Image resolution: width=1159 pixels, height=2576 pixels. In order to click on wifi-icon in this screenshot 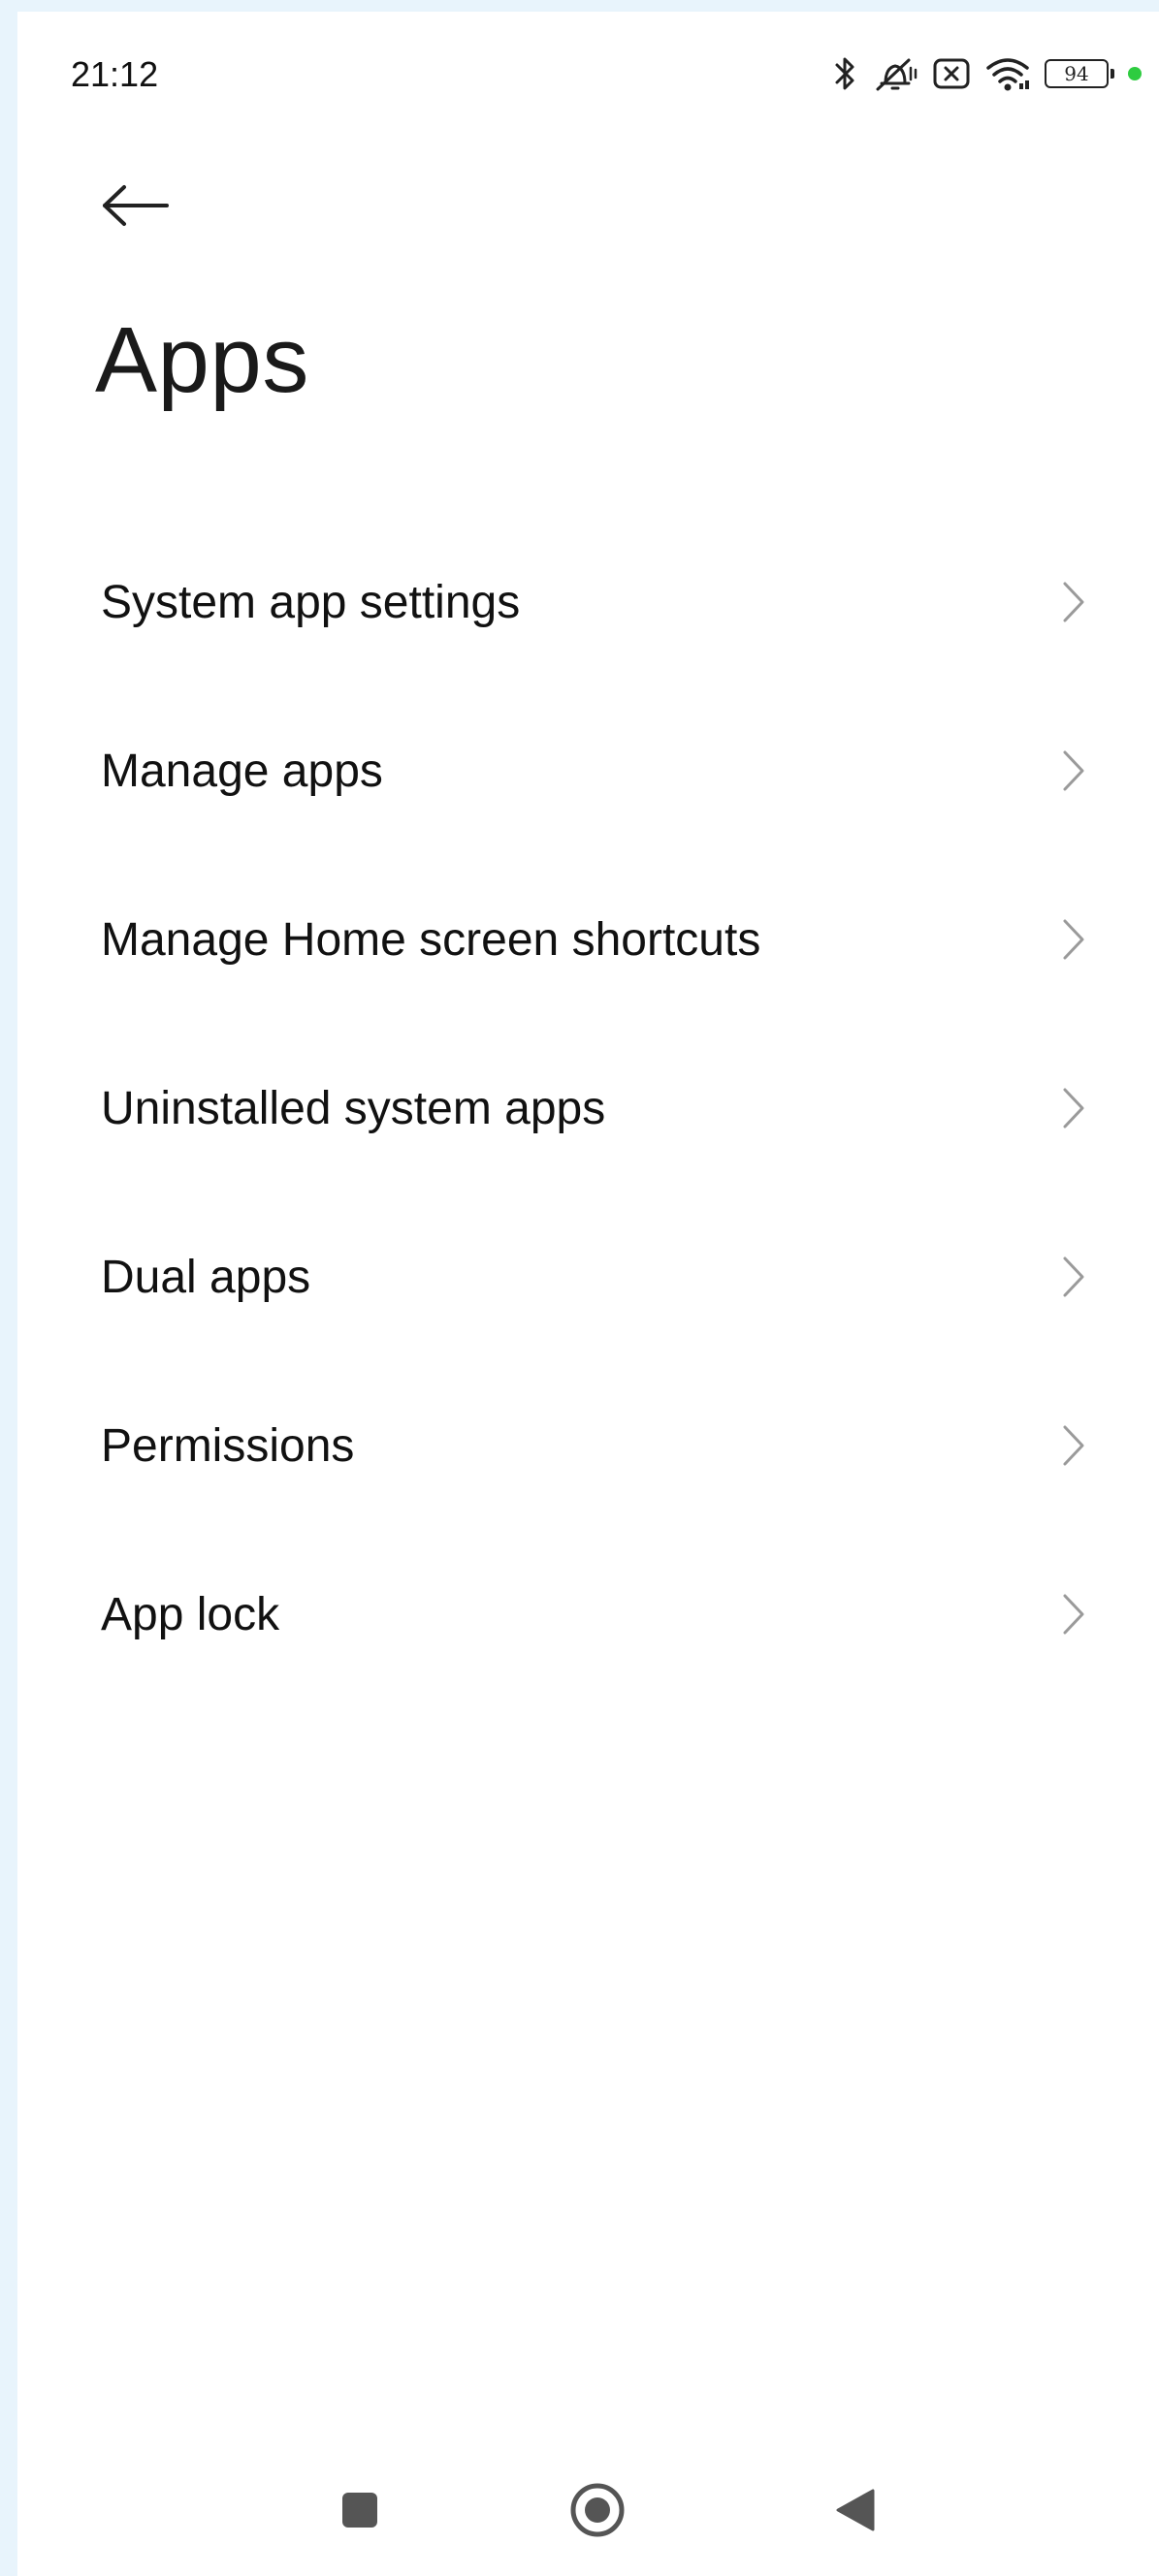, I will do `click(1008, 73)`.